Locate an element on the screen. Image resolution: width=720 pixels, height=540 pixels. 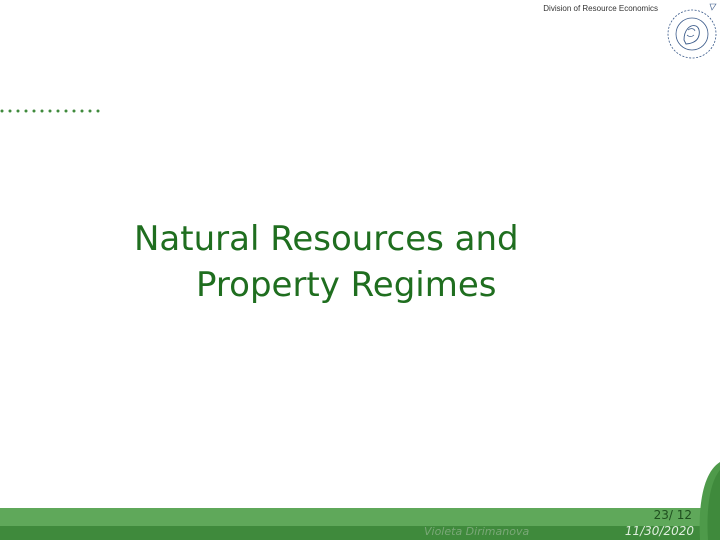
slide-title-line2: Property Regimes is located at coordinates (346, 285).